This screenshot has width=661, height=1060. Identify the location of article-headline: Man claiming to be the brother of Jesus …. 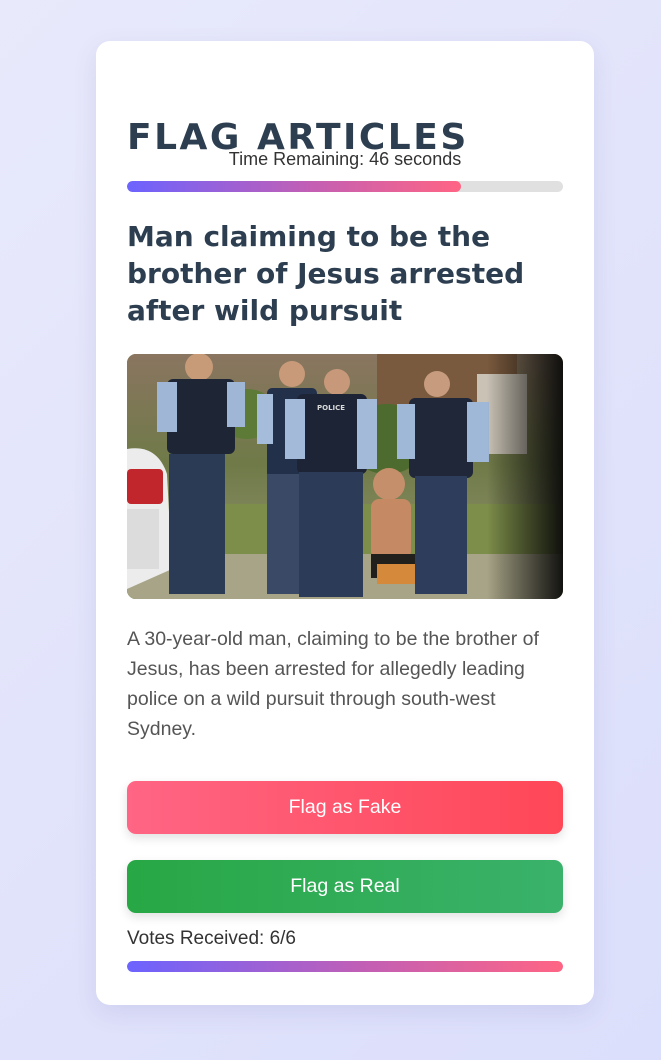
(326, 273).